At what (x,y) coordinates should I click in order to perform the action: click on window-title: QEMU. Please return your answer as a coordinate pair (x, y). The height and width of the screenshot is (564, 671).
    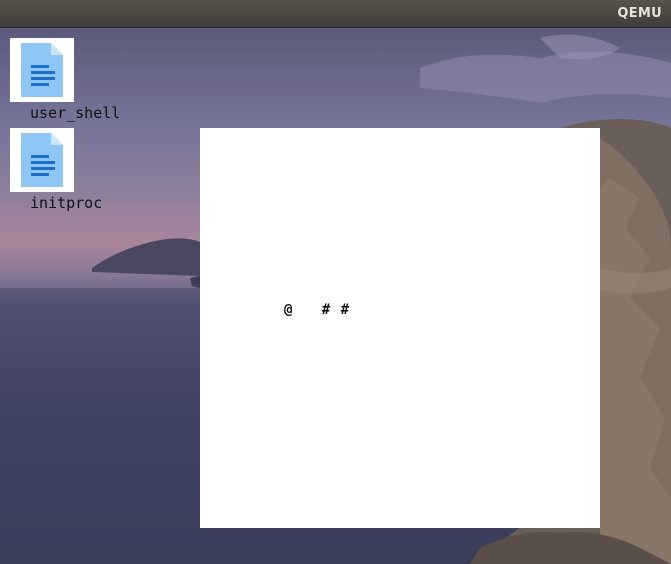
    Looking at the image, I should click on (639, 13).